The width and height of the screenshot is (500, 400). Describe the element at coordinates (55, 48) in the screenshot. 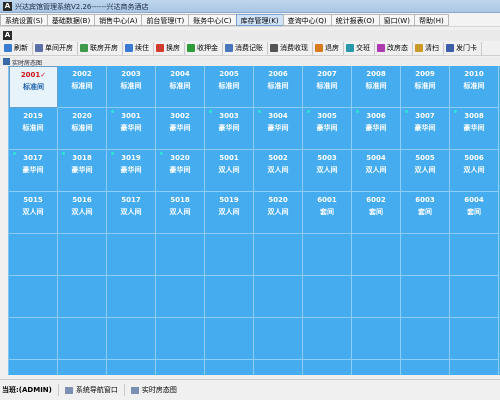

I see `toolbar-button: 单间开房` at that location.